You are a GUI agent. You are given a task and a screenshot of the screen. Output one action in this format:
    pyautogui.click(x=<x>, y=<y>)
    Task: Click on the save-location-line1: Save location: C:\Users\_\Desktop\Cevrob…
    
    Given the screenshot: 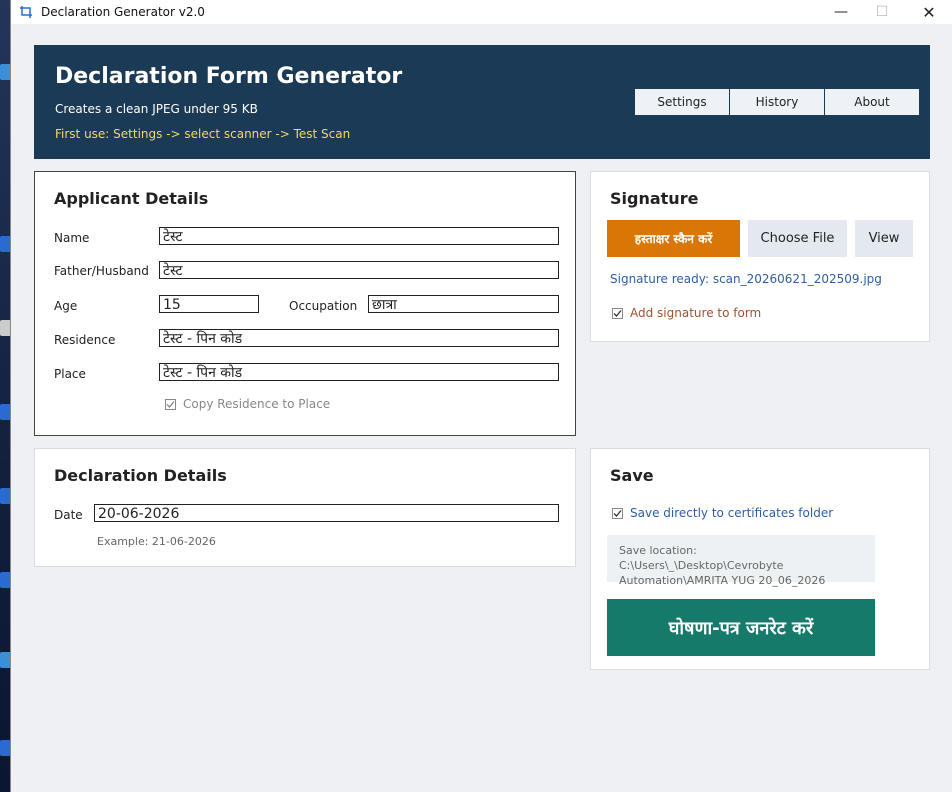 What is the action you would take?
    pyautogui.click(x=701, y=558)
    